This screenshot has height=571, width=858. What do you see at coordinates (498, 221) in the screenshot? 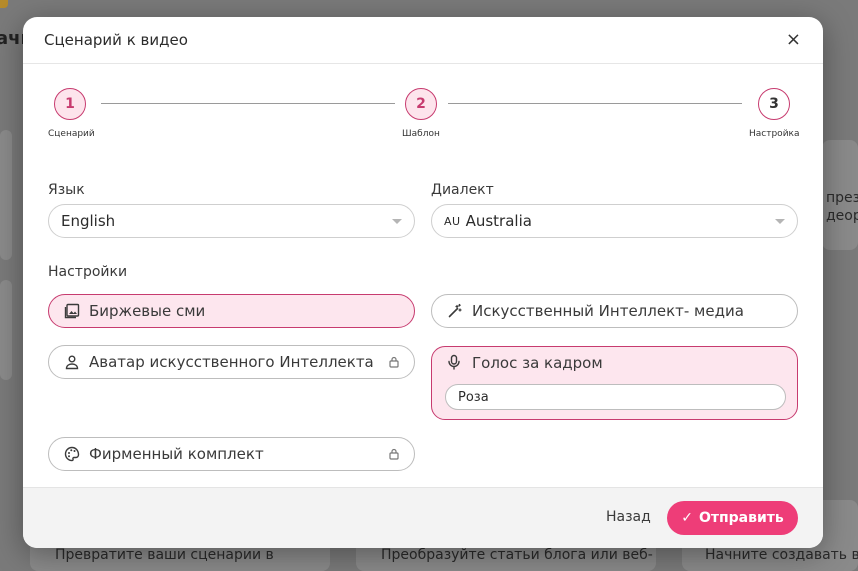
I see `dialect-value: Australia` at bounding box center [498, 221].